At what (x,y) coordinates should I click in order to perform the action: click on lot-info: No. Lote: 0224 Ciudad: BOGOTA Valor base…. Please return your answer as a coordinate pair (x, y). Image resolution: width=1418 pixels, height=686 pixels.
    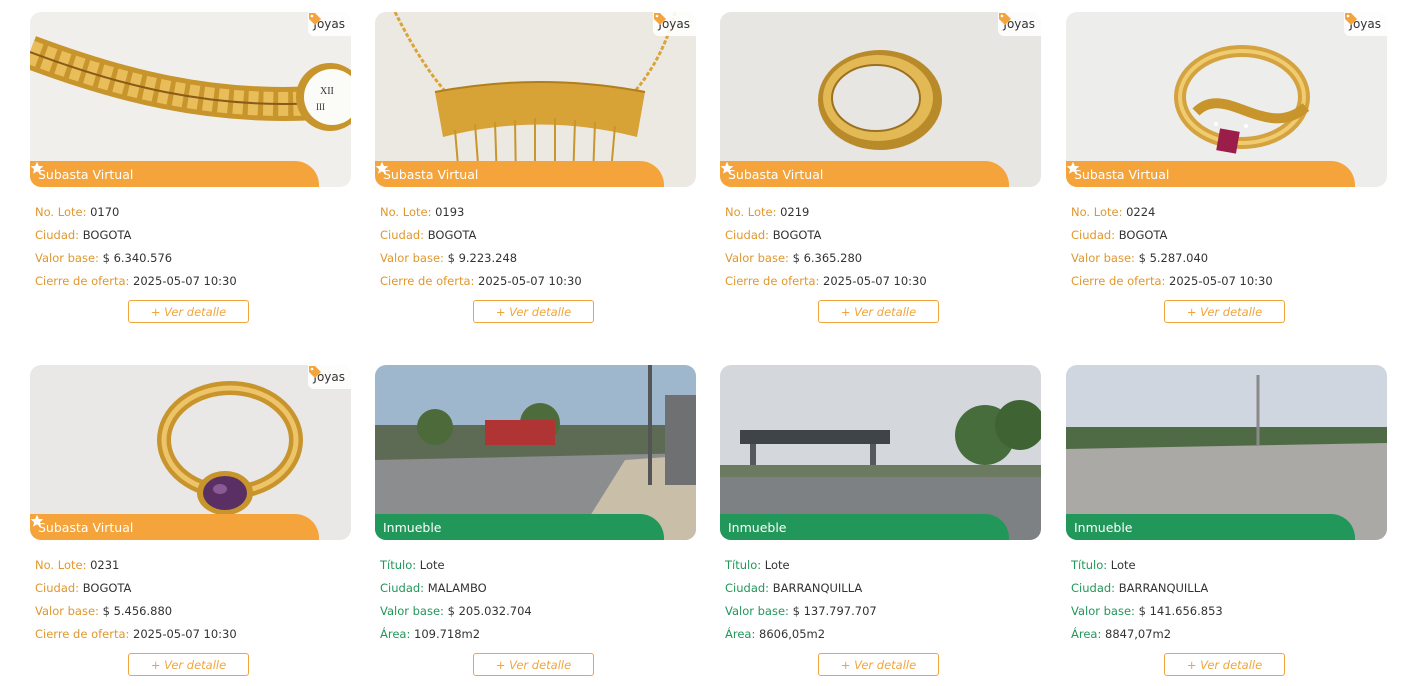
    Looking at the image, I should click on (1172, 247).